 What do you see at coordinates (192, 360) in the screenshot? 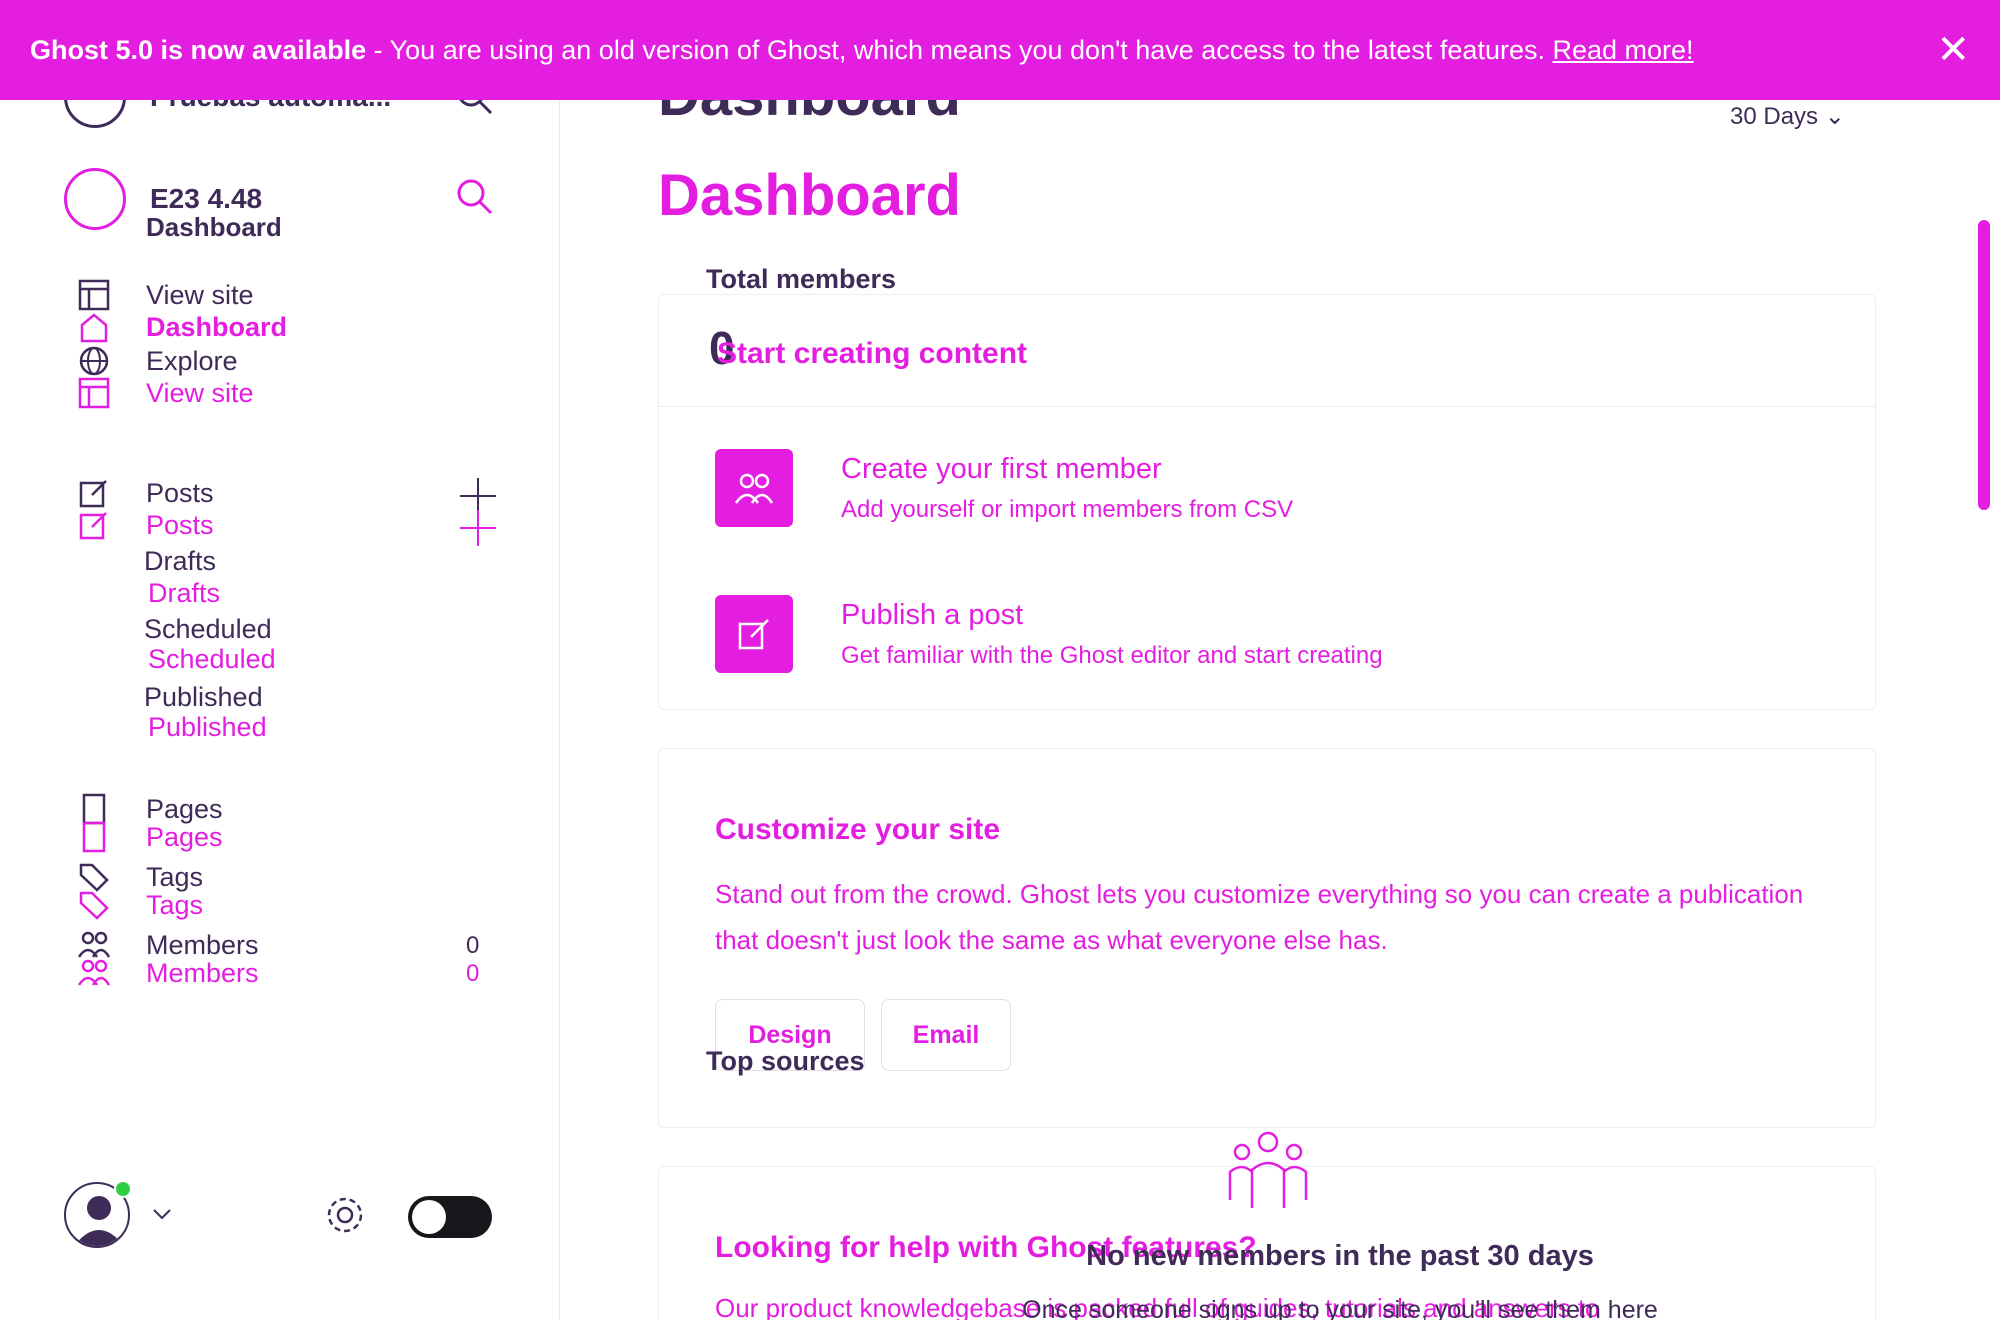
I see `nav-label: Explore` at bounding box center [192, 360].